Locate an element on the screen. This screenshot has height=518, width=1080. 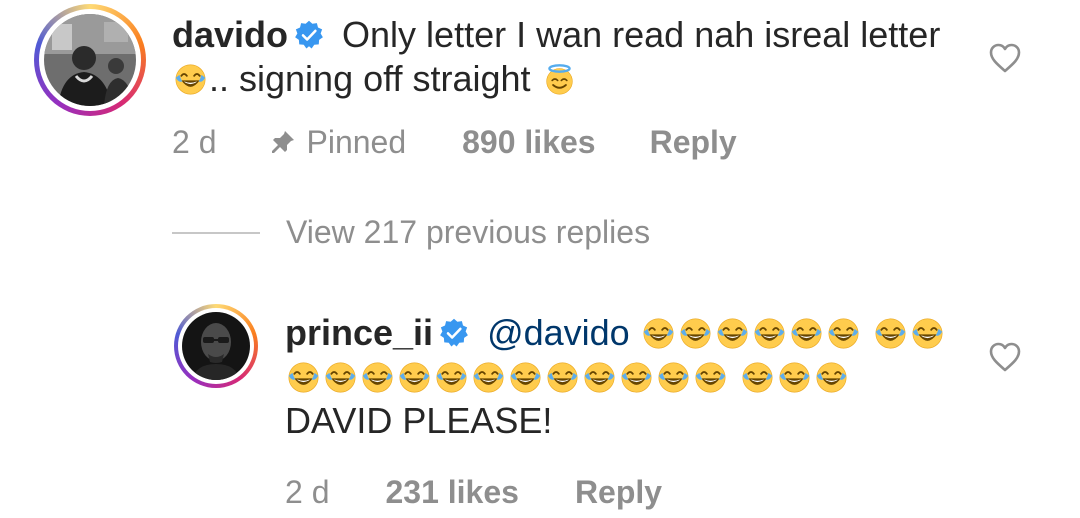
view-previous-replies-label: View 217 previous replies is located at coordinates (468, 232).